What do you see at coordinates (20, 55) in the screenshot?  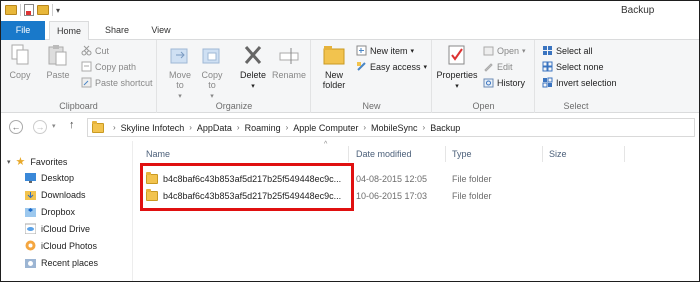 I see `copy-icon` at bounding box center [20, 55].